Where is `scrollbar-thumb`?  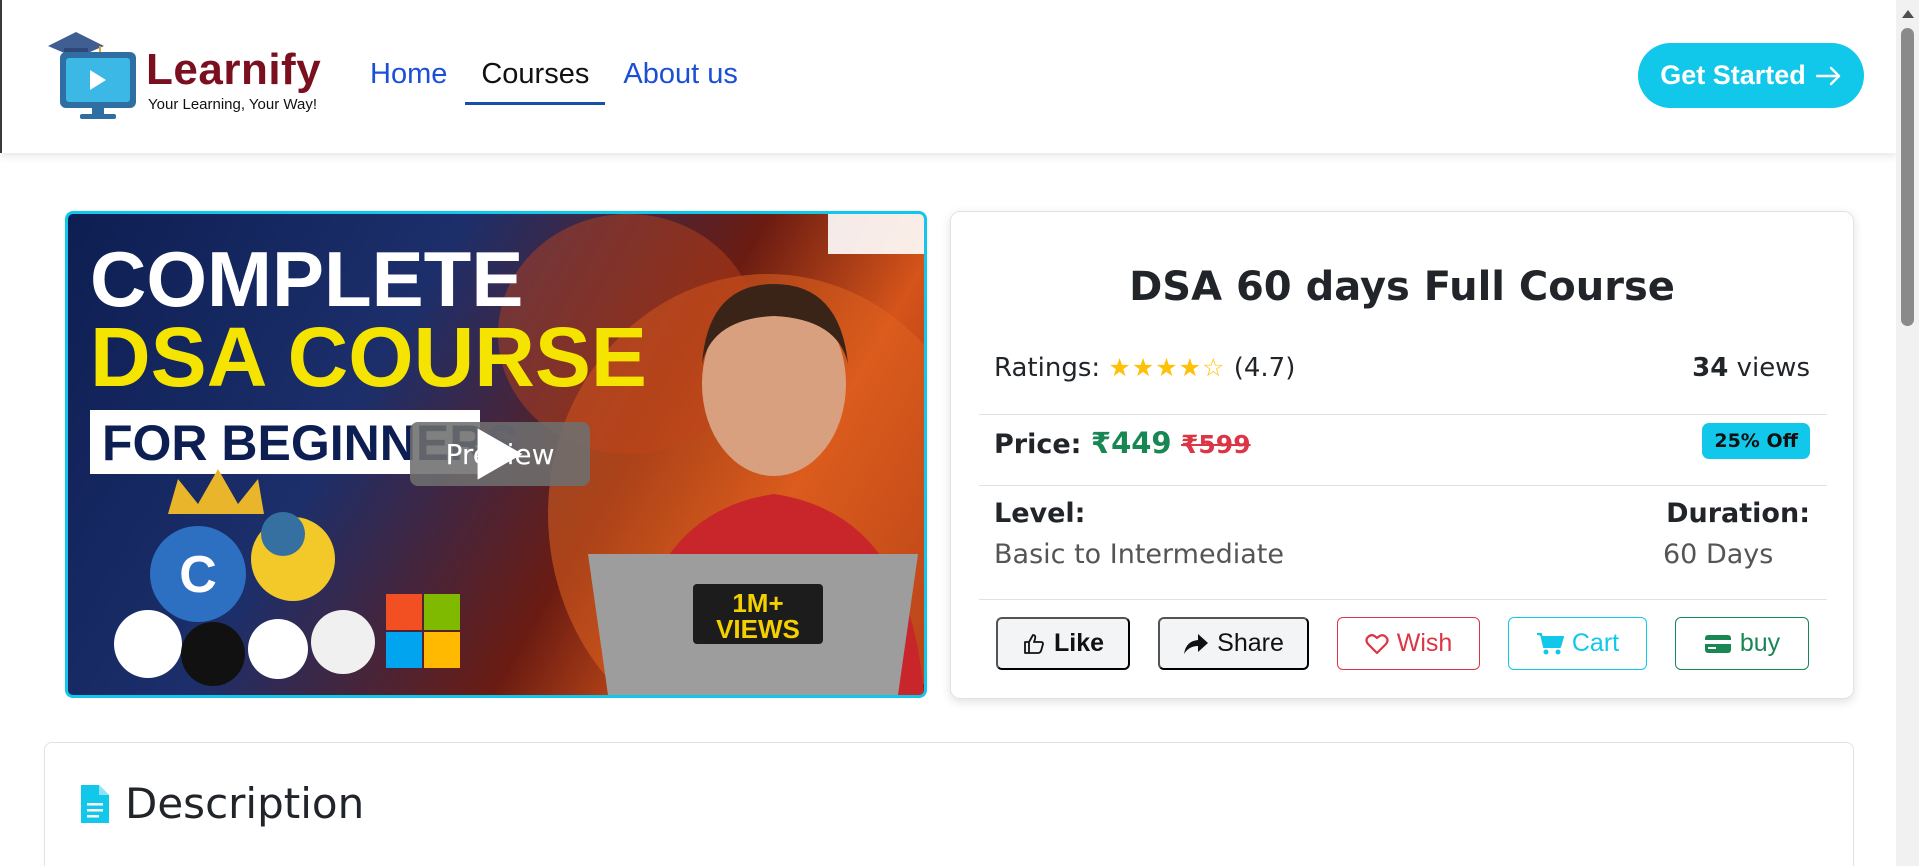 scrollbar-thumb is located at coordinates (1907, 177).